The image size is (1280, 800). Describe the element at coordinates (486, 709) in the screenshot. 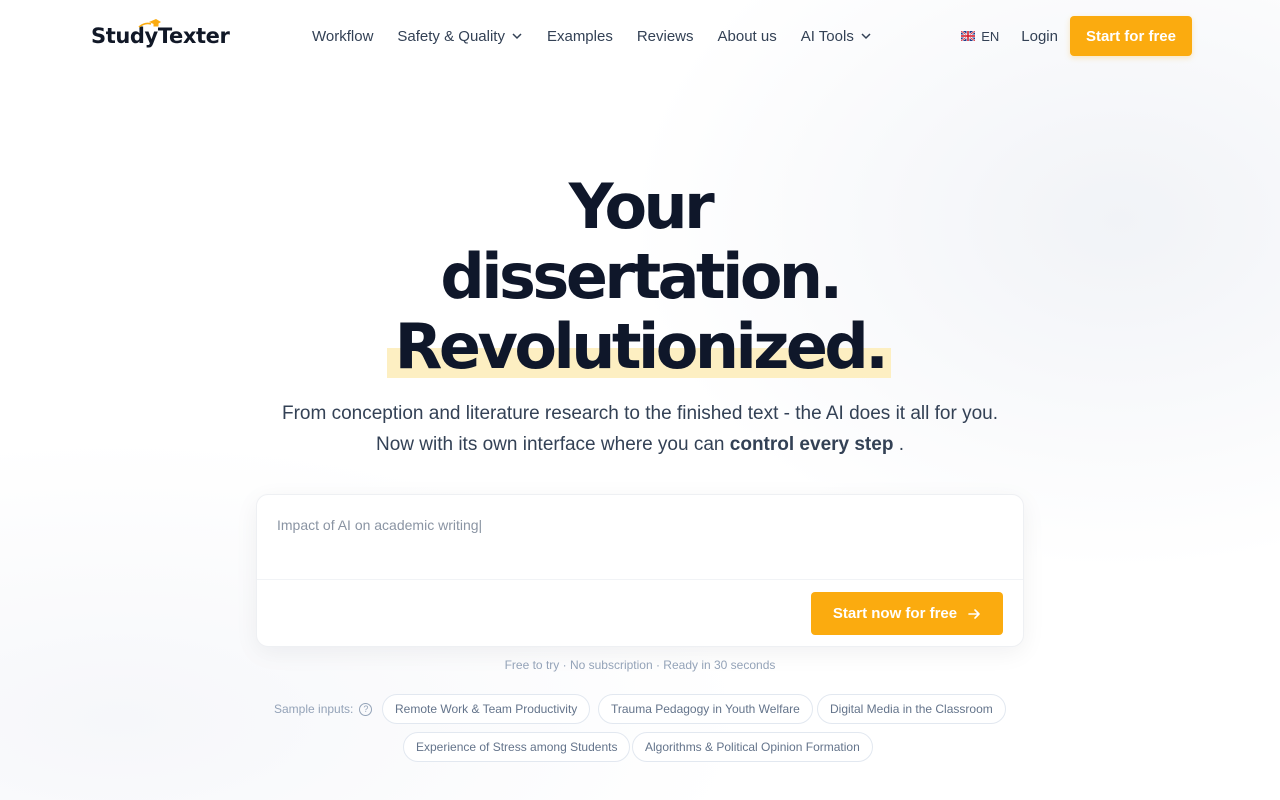

I see `sample-chip-remote-work: Remote Work & Team Productivity` at that location.